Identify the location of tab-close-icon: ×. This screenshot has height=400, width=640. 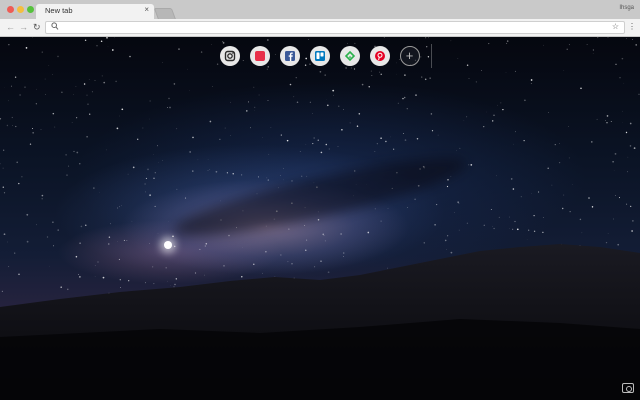
(146, 9).